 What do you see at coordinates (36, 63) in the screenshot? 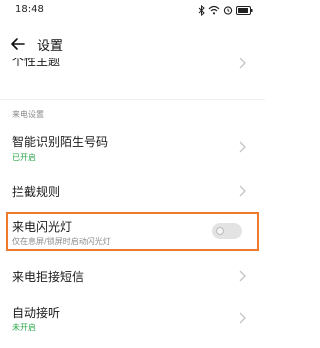
I see `list-item-title: 个性主题` at bounding box center [36, 63].